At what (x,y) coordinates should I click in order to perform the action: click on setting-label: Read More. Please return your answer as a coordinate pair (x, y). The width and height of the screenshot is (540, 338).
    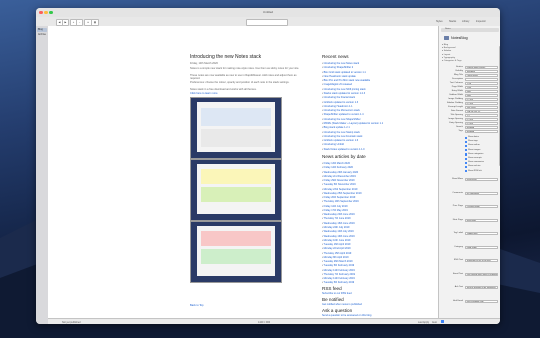
    Looking at the image, I should click on (457, 179).